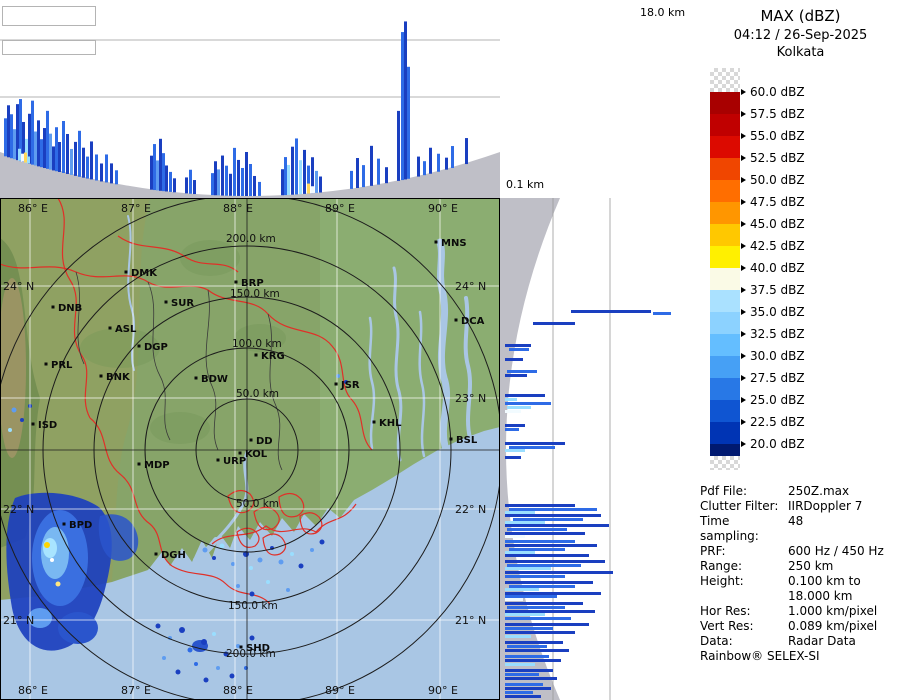 Image resolution: width=906 pixels, height=700 pixels. I want to click on legend-tick: 30.0 dBZ, so click(773, 356).